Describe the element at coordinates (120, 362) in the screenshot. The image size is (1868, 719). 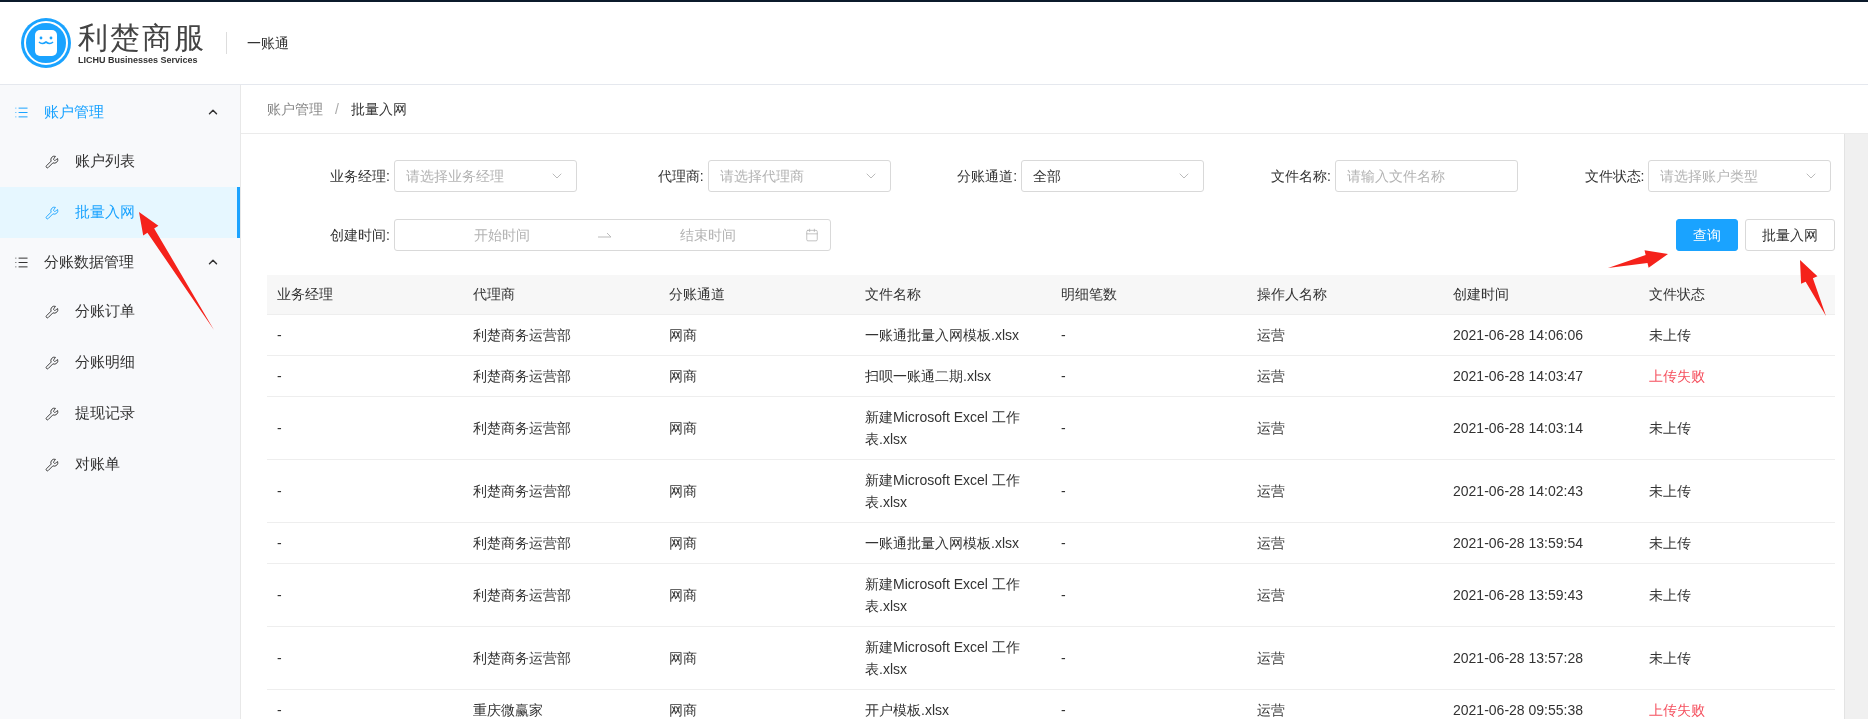
I see `menu-item: 分账明细` at that location.